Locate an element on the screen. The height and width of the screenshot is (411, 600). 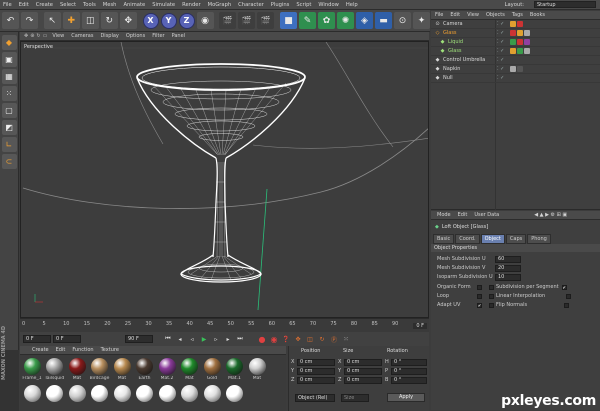
goto-end-icon: ⏭ is located at coordinates (240, 339).